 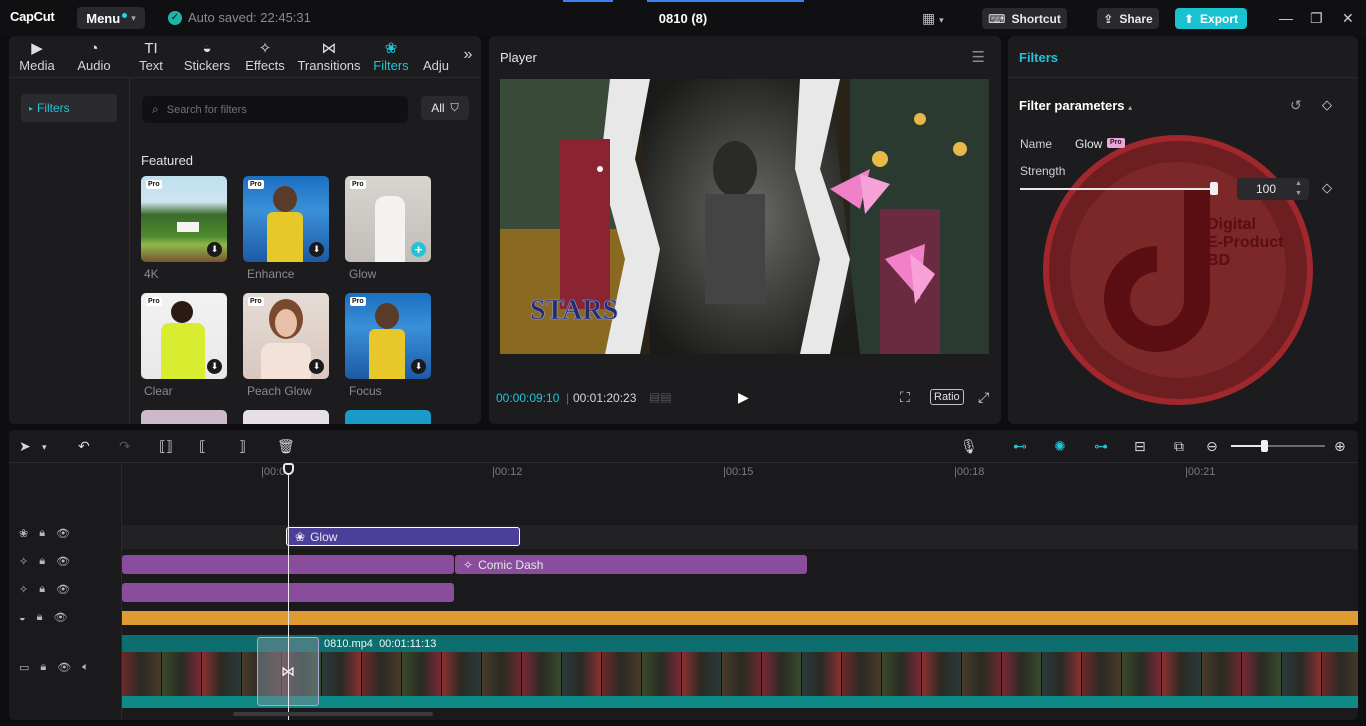 I want to click on sticker-clip, so click(x=740, y=618).